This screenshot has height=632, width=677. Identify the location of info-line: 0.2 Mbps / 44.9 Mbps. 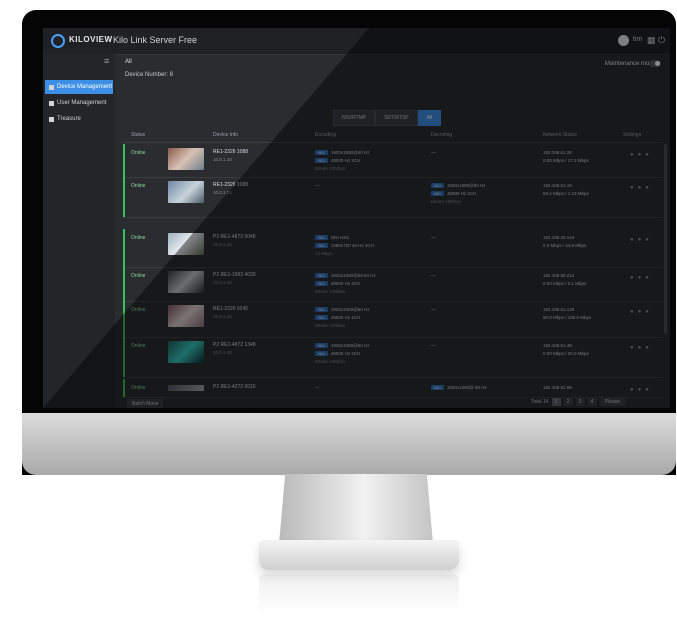
(564, 245).